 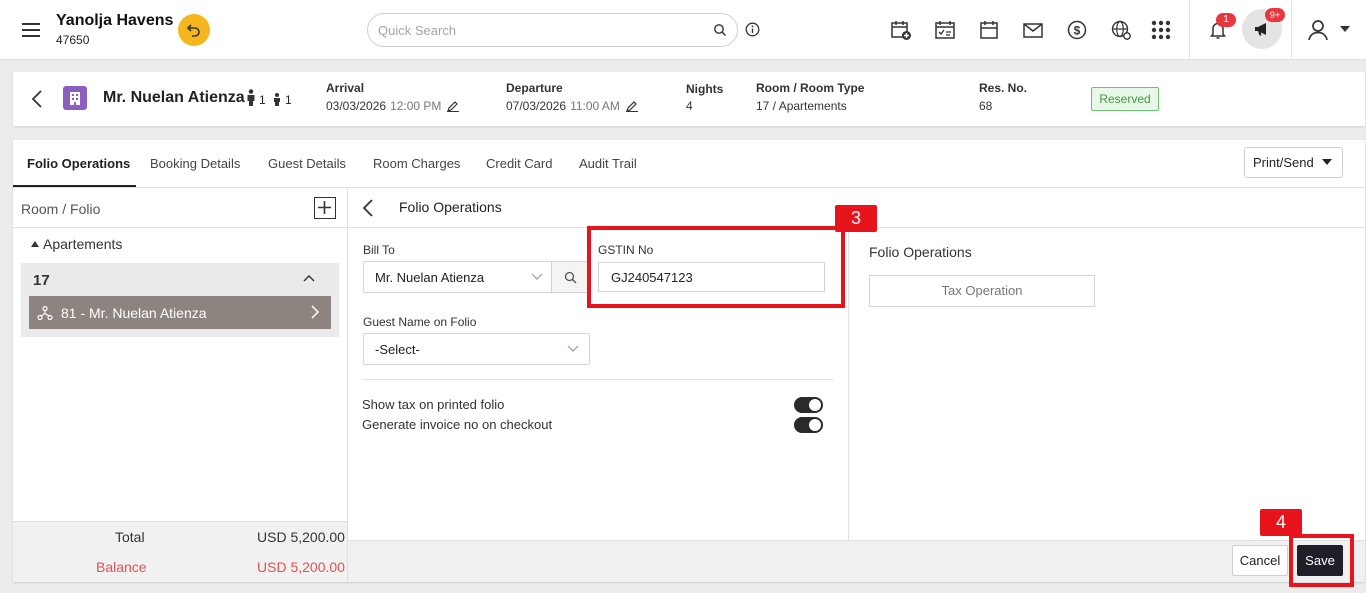 I want to click on total-value: USD 5,200.00, so click(x=301, y=537).